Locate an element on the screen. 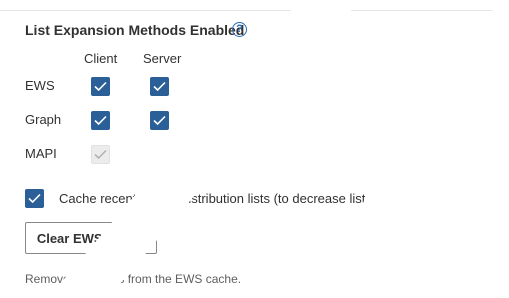  cache-distribution-lists-checkbox is located at coordinates (34, 198).